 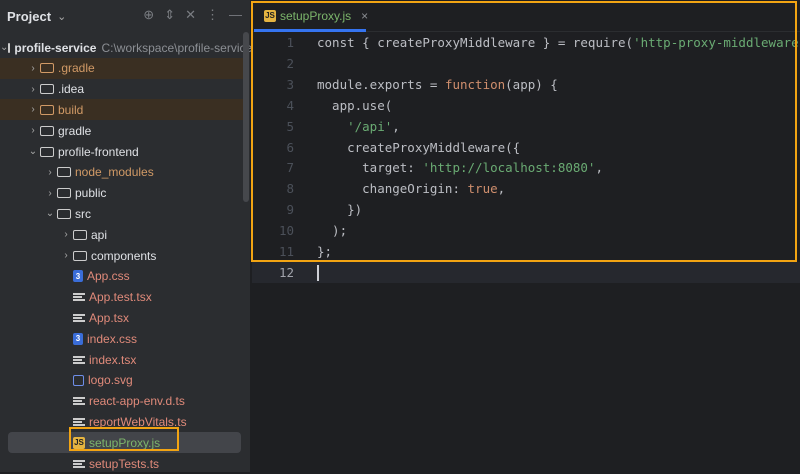 I want to click on target-icon: ⊕, so click(x=148, y=15).